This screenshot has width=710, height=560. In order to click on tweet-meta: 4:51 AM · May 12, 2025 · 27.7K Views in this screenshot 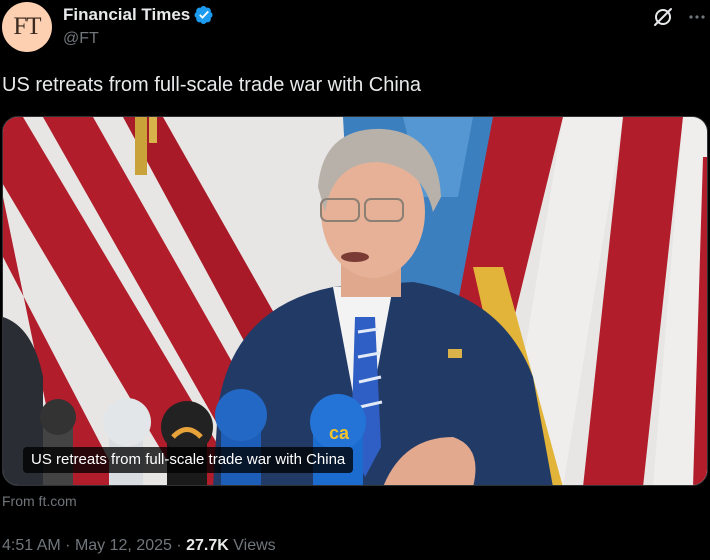, I will do `click(139, 546)`.